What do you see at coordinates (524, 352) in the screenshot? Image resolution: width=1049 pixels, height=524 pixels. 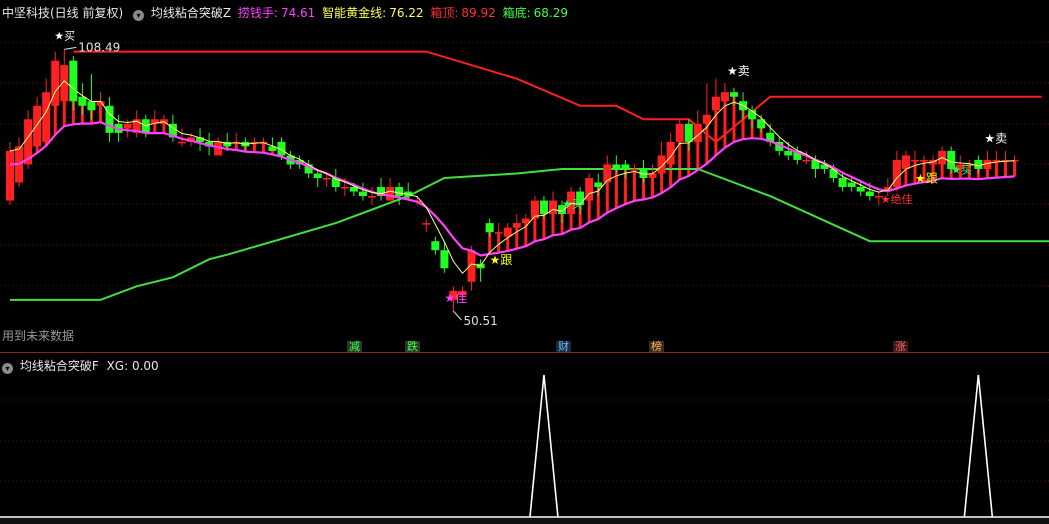 I see `pane-divider` at bounding box center [524, 352].